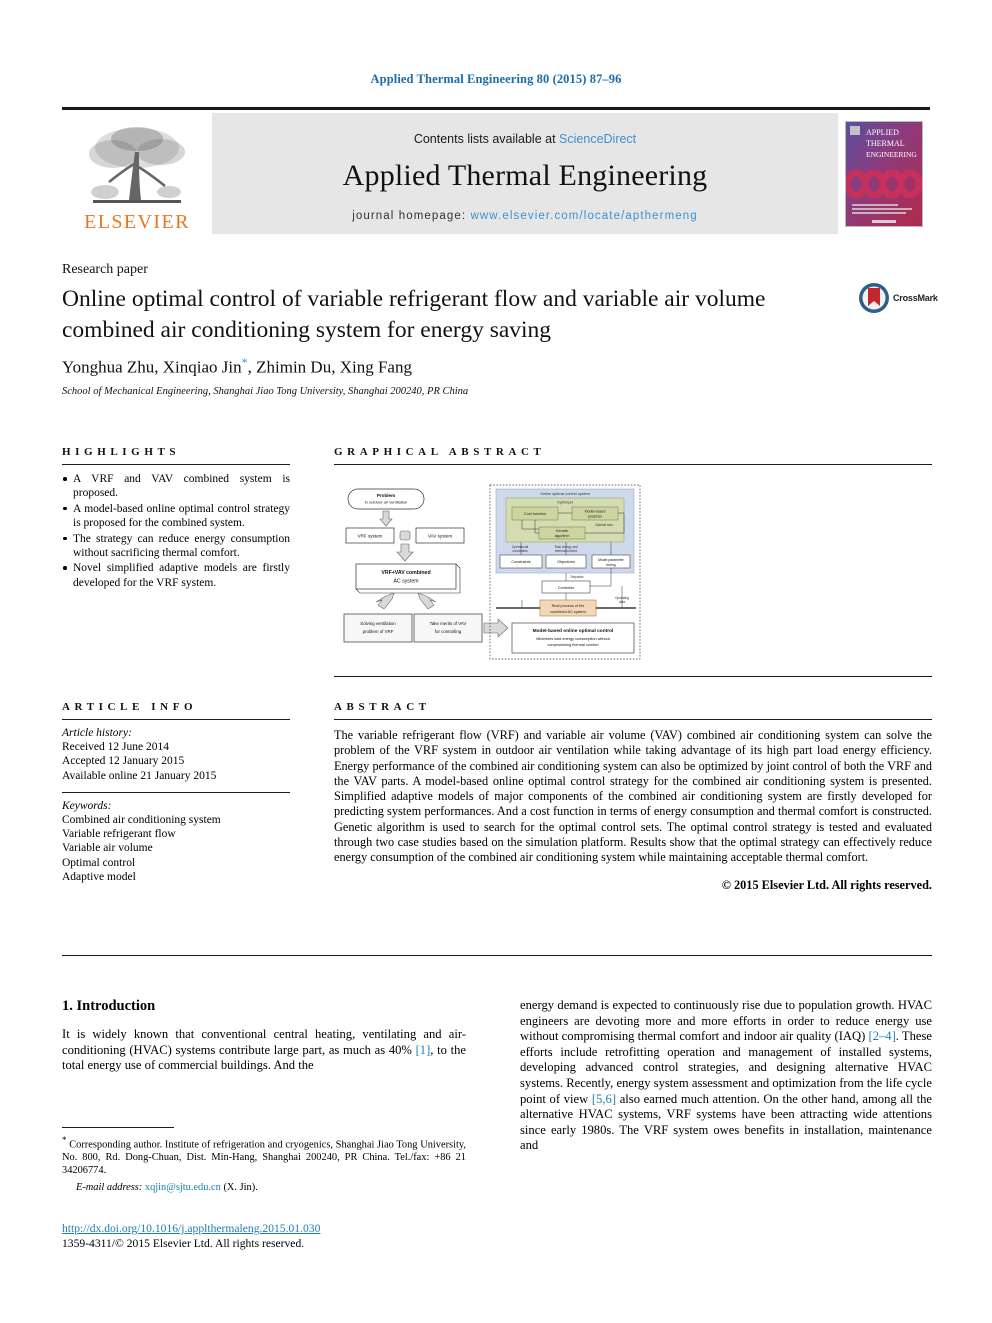 This screenshot has width=992, height=1323. I want to click on ga-left-out-1: Solving ventilation, so click(378, 623).